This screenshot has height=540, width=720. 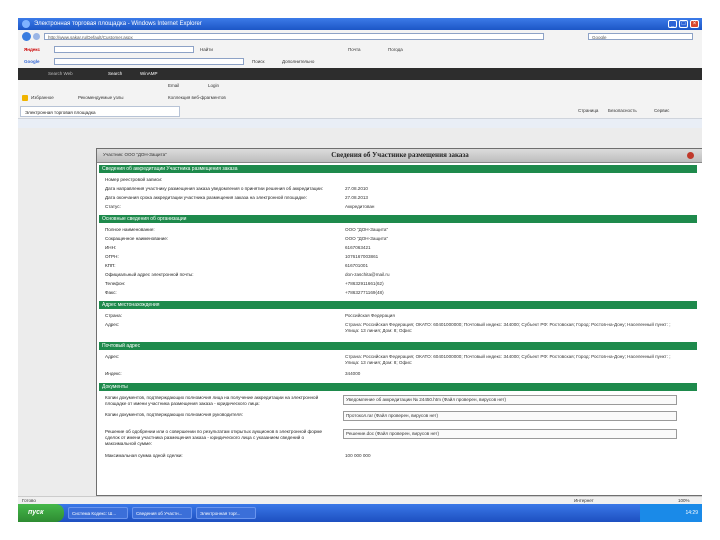 I want to click on inn-label: ИНН:, so click(x=111, y=247).